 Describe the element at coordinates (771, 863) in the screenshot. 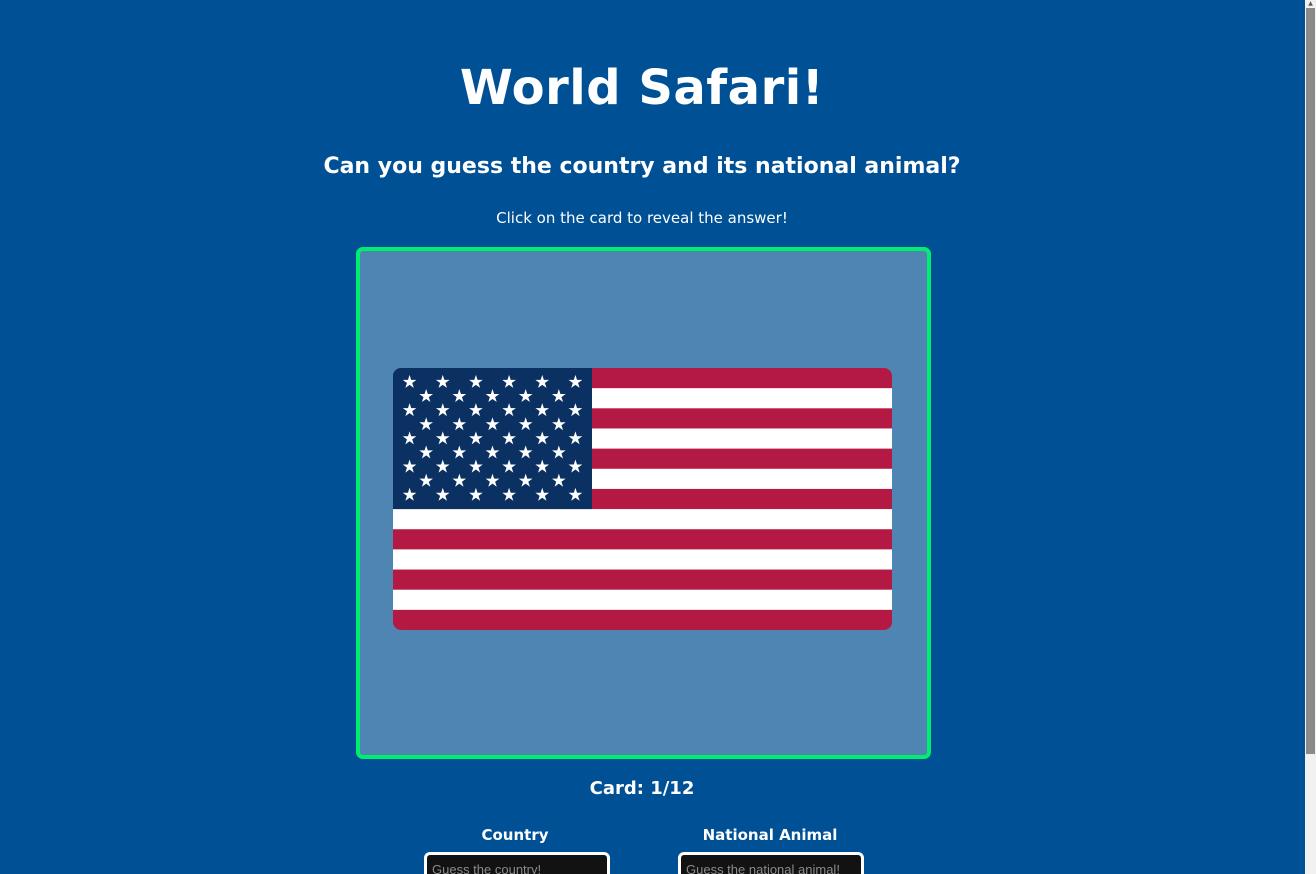

I see `animal-input` at that location.